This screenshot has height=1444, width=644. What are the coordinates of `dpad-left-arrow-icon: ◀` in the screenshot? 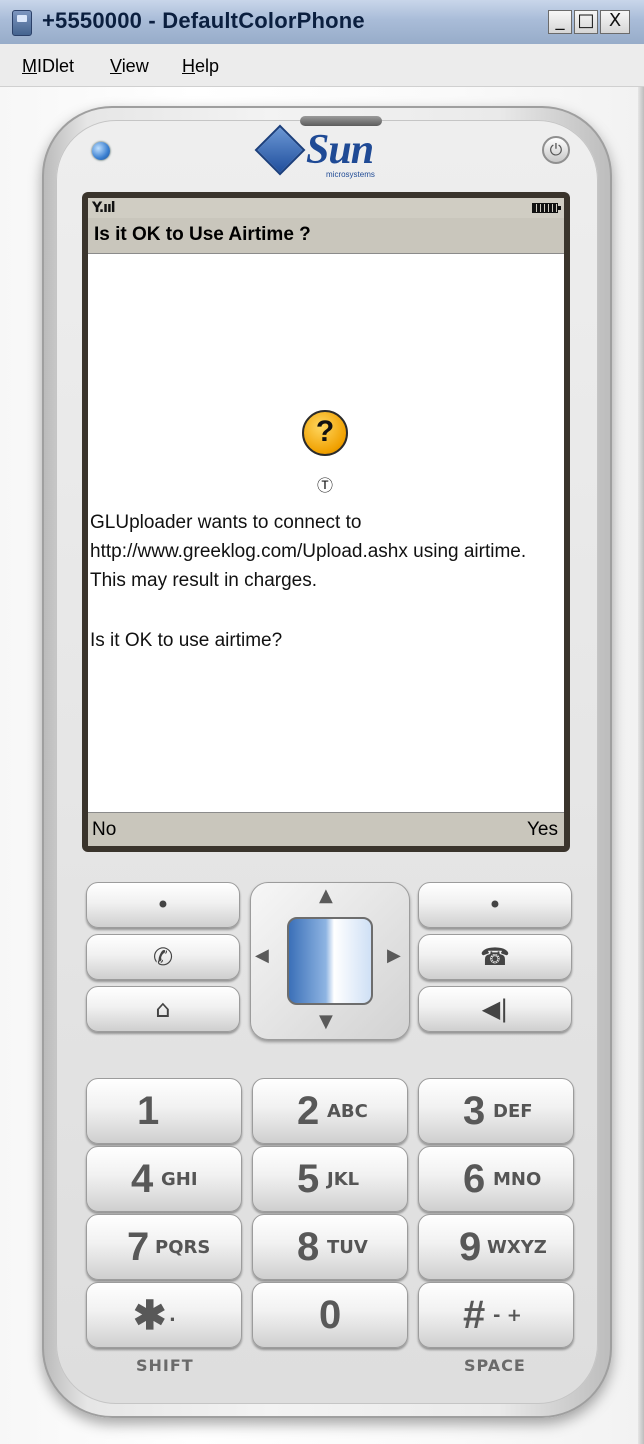 It's located at (262, 955).